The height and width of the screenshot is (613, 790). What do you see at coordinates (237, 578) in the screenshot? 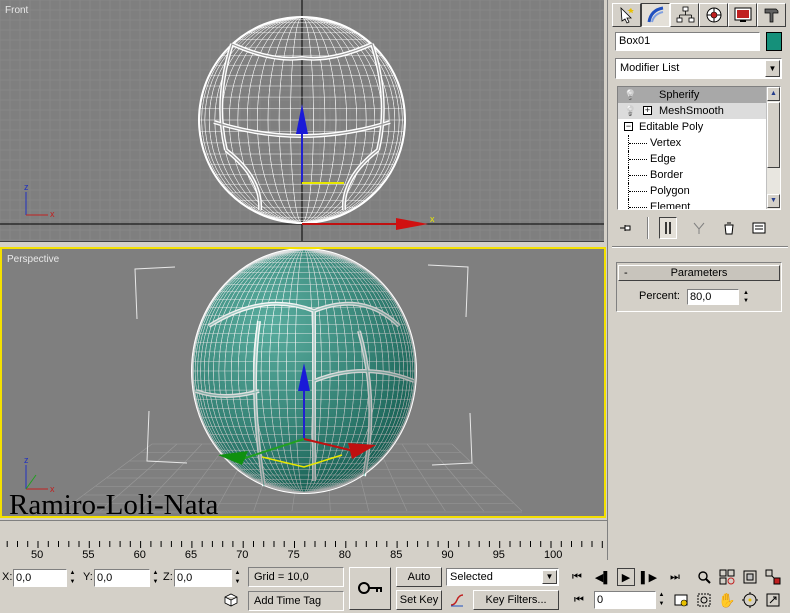
I see `z-coord-spinner: ▲ ▼` at bounding box center [237, 578].